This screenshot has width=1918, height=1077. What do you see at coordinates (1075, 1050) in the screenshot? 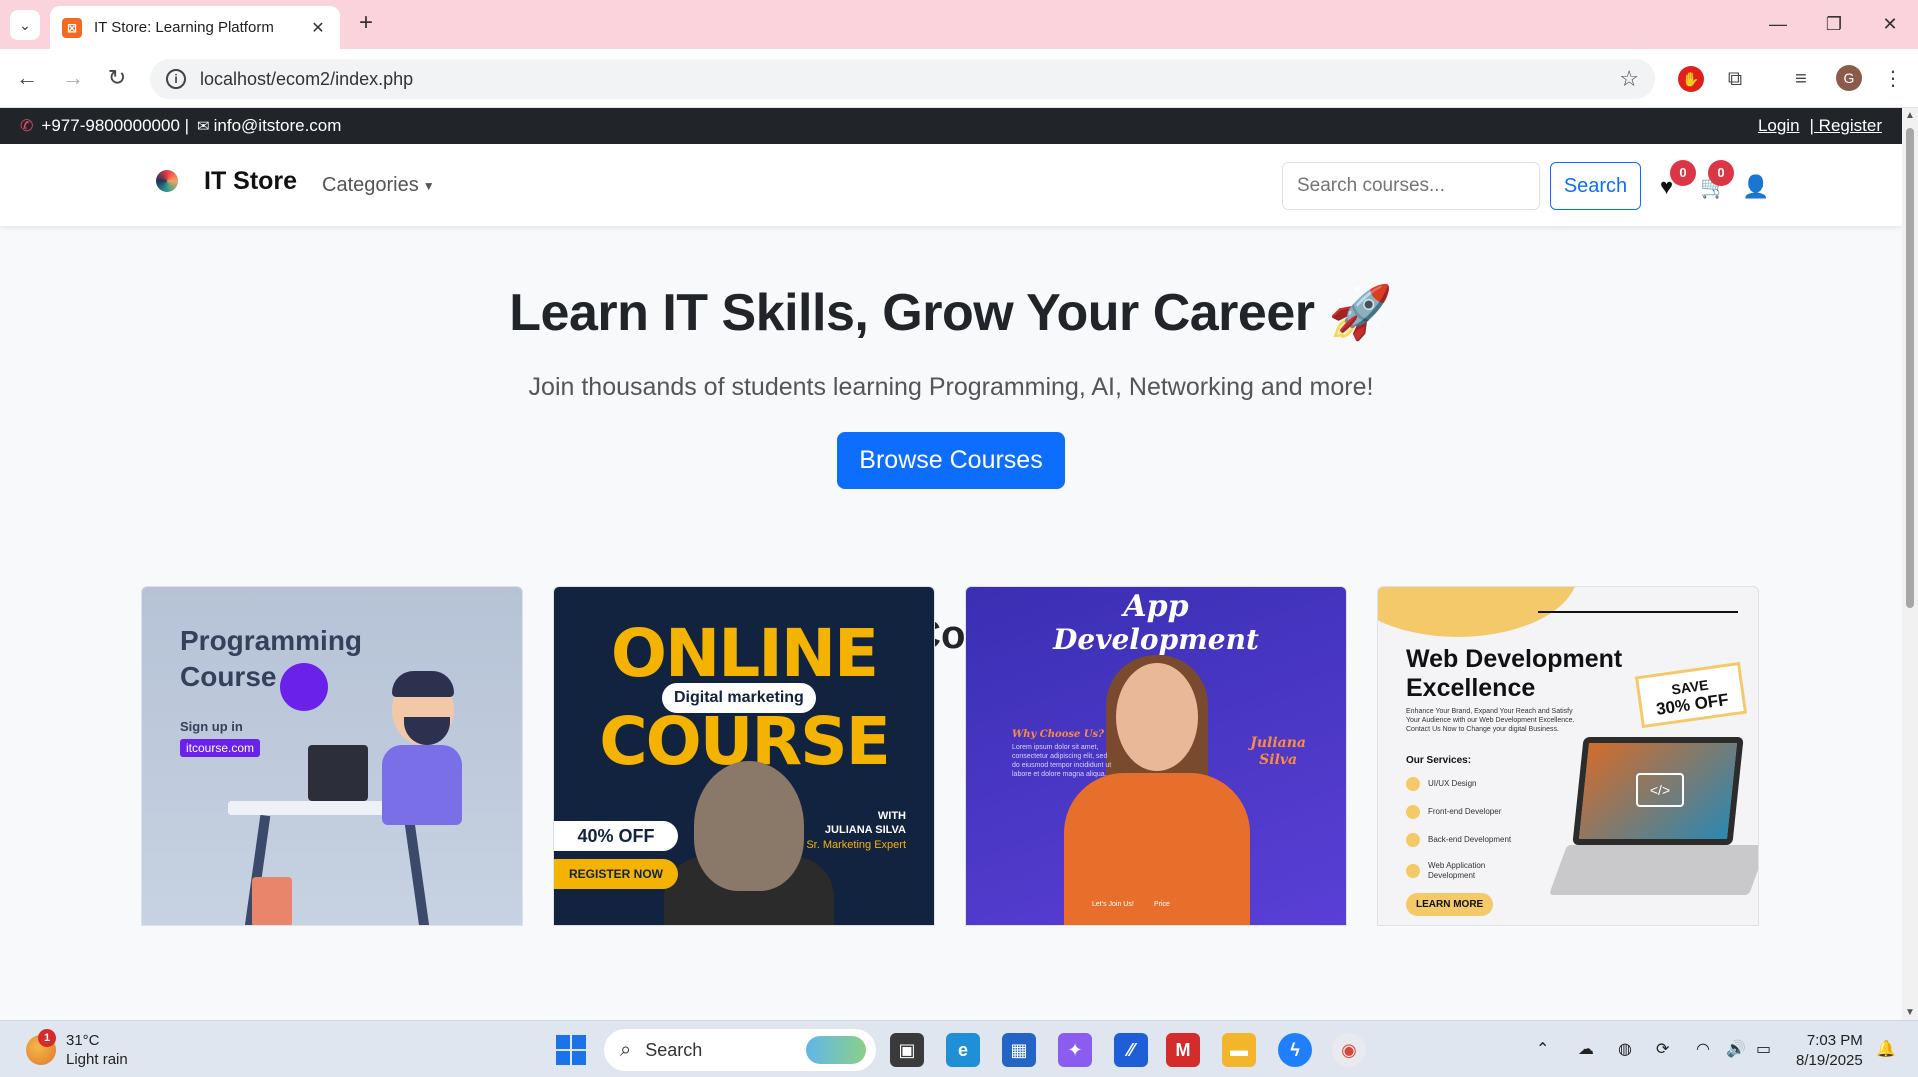
I see `copilot-icon: ✦` at bounding box center [1075, 1050].